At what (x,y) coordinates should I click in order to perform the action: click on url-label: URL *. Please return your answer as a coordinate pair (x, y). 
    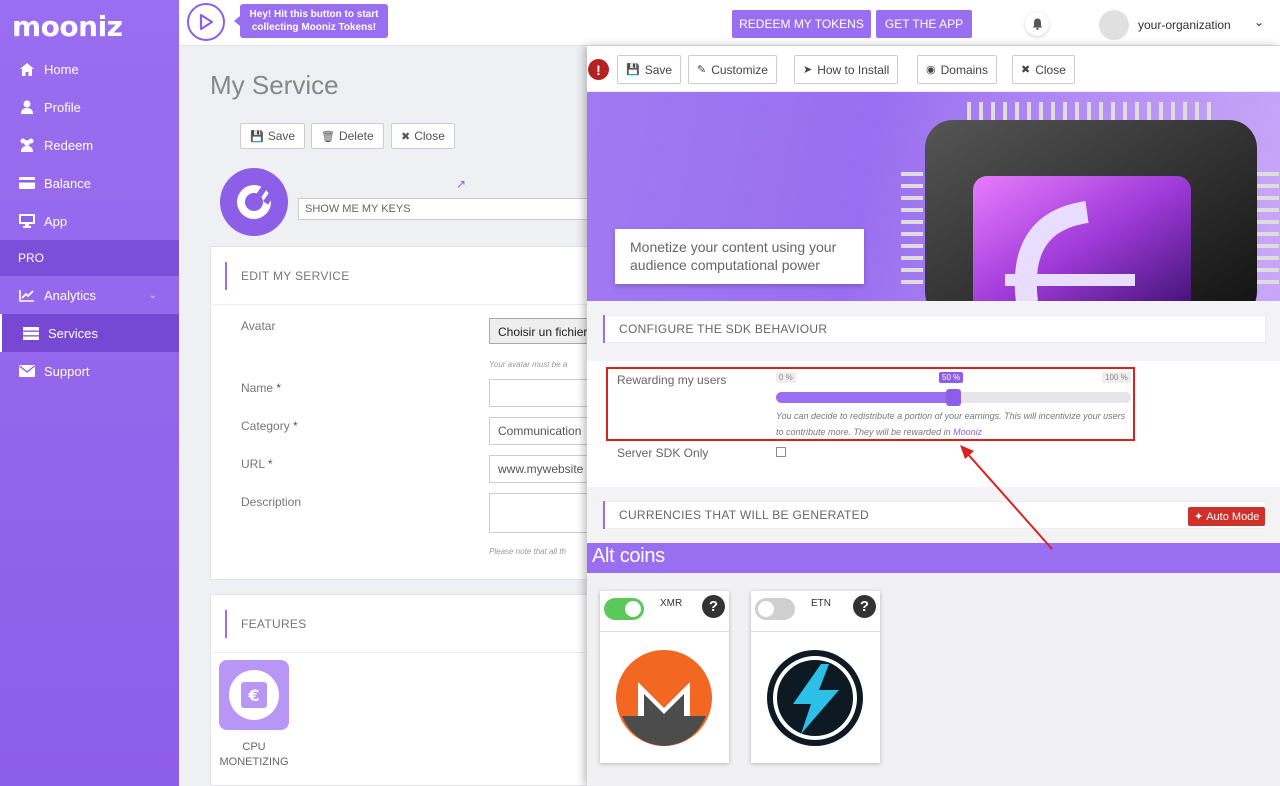
    Looking at the image, I should click on (257, 464).